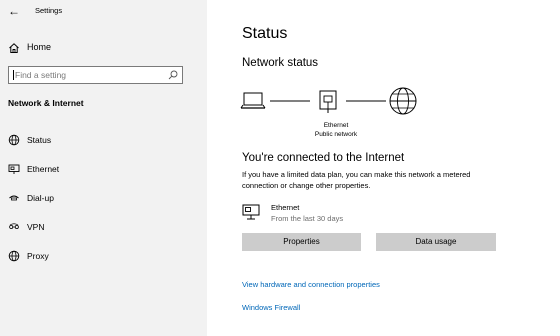 This screenshot has height=336, width=560. I want to click on network-profile-label: Public network, so click(336, 134).